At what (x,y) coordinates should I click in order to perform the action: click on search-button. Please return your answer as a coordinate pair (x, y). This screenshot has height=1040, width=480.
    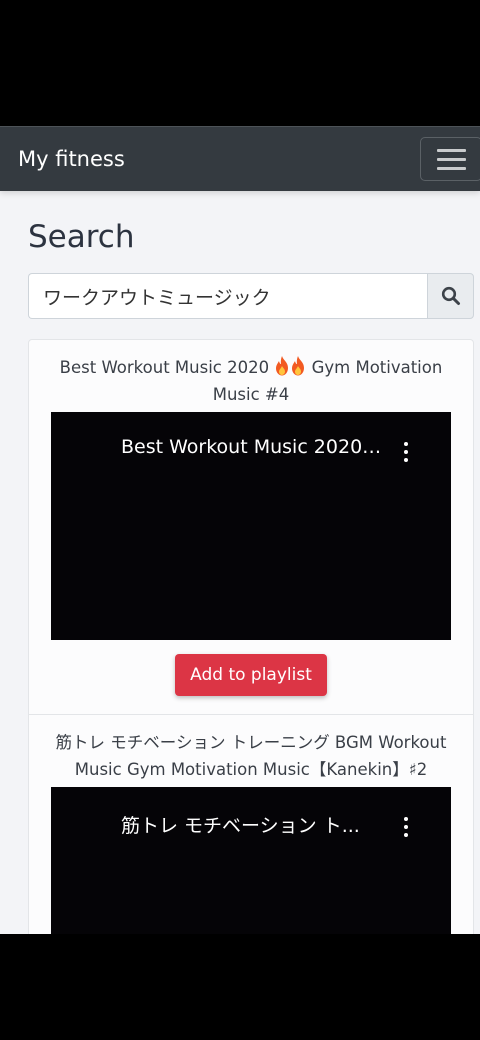
    Looking at the image, I should click on (450, 296).